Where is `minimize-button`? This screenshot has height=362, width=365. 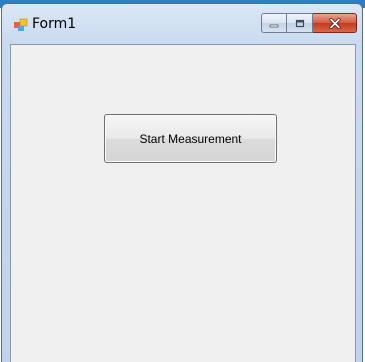 minimize-button is located at coordinates (274, 23).